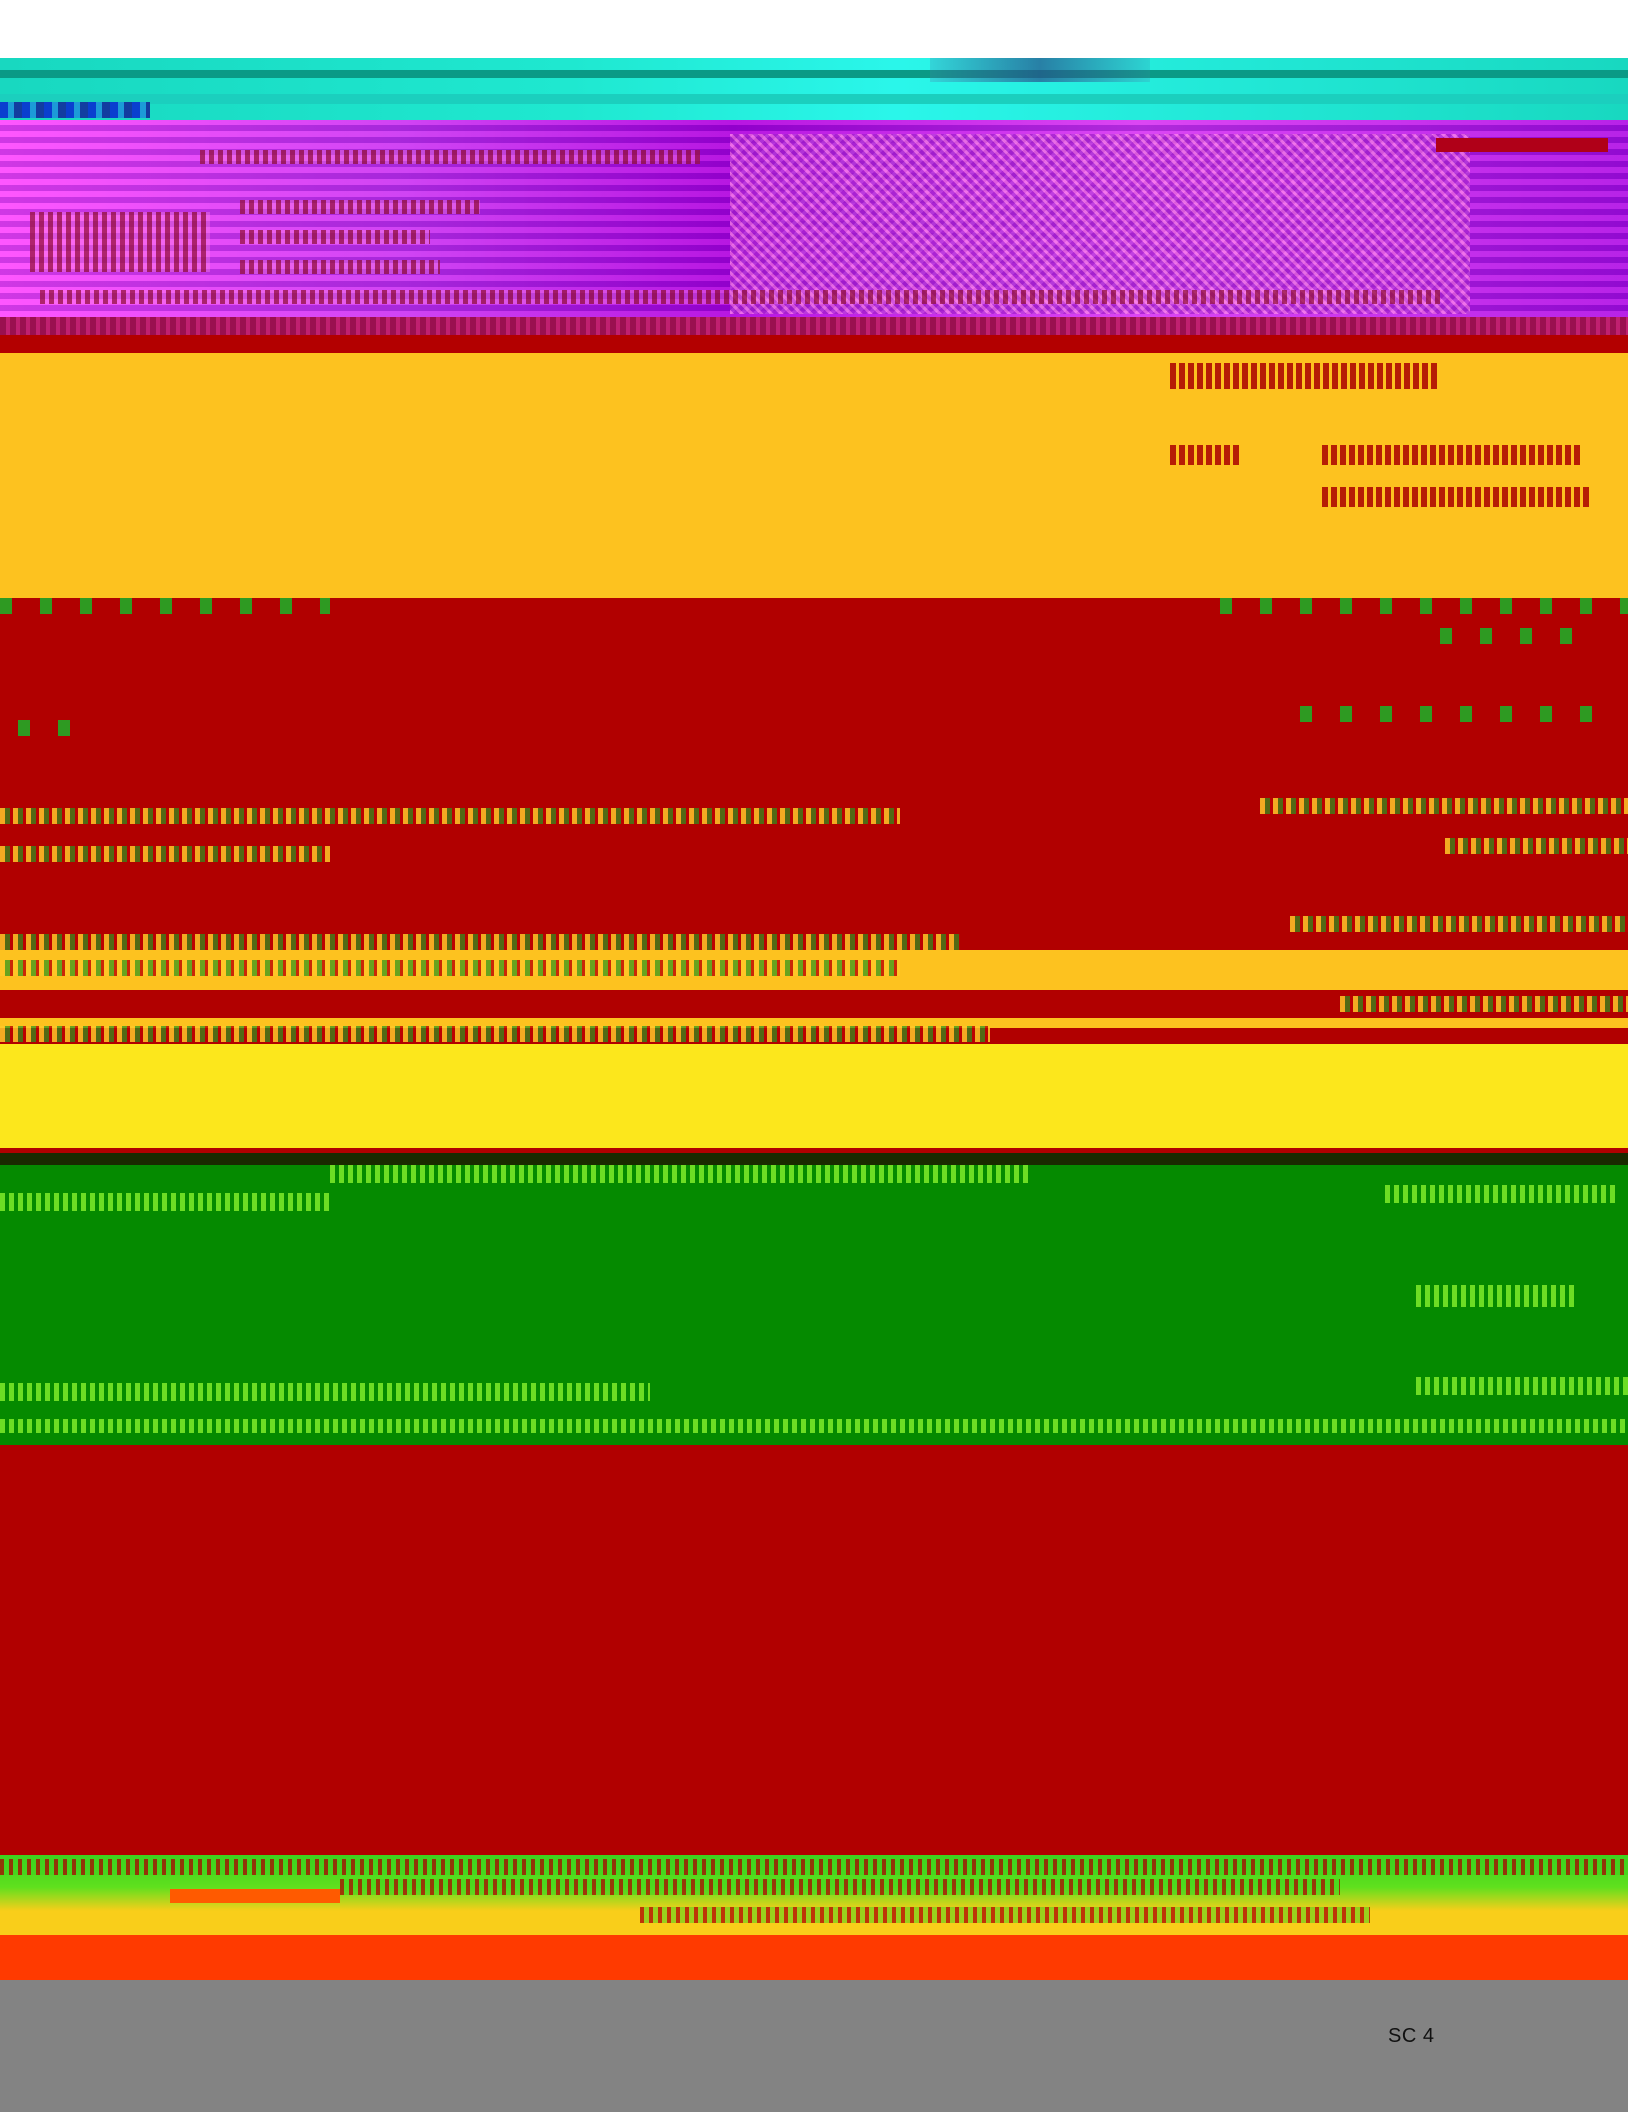 This screenshot has height=2112, width=1628. What do you see at coordinates (814, 1159) in the screenshot?
I see `dark-separator` at bounding box center [814, 1159].